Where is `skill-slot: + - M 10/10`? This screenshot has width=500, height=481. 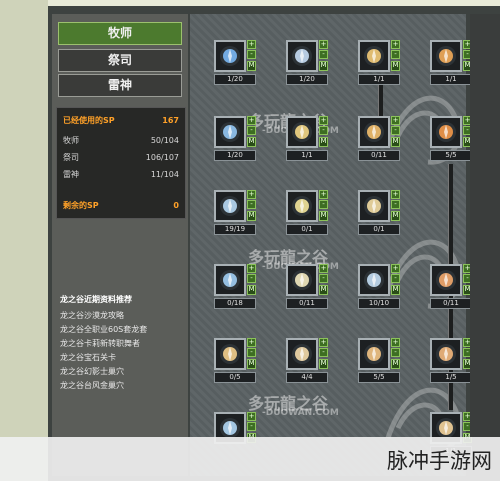 skill-slot: + - M 10/10 is located at coordinates (381, 290).